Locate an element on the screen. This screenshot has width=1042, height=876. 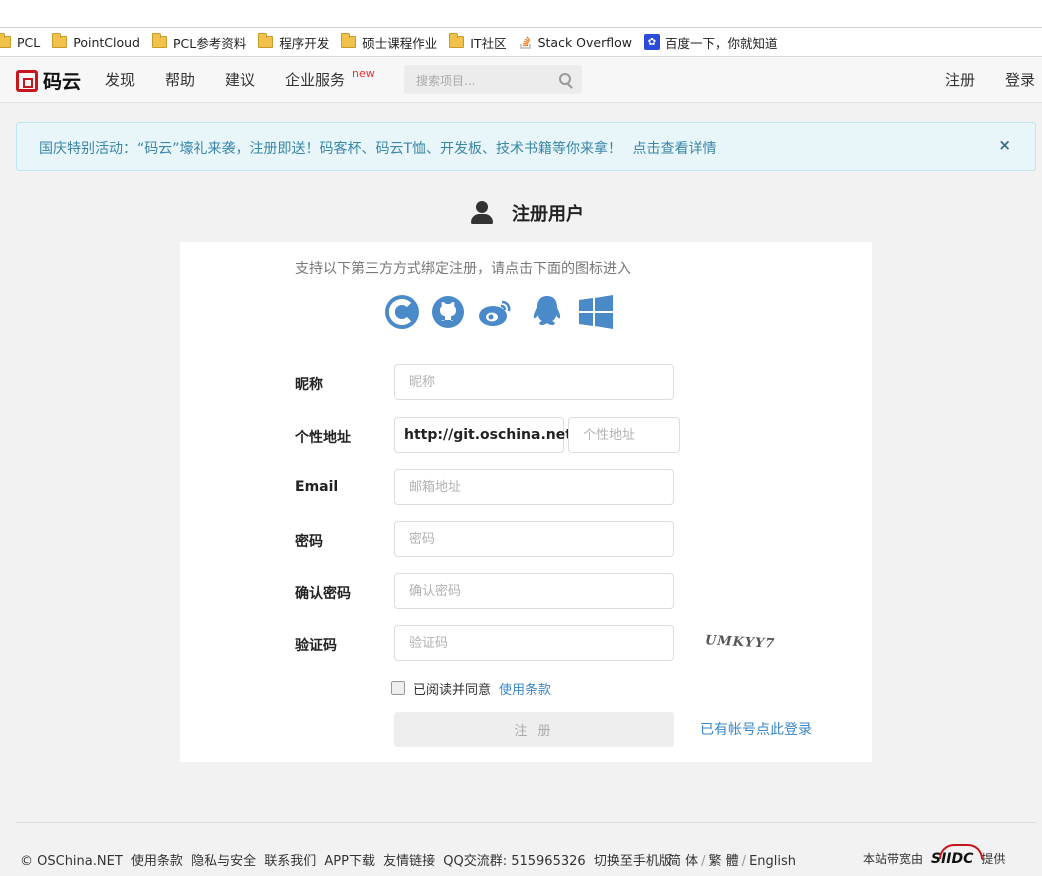
third-party-text: 支持以下第三方方式绑定注册，请点击下面的图标进入 is located at coordinates (463, 269).